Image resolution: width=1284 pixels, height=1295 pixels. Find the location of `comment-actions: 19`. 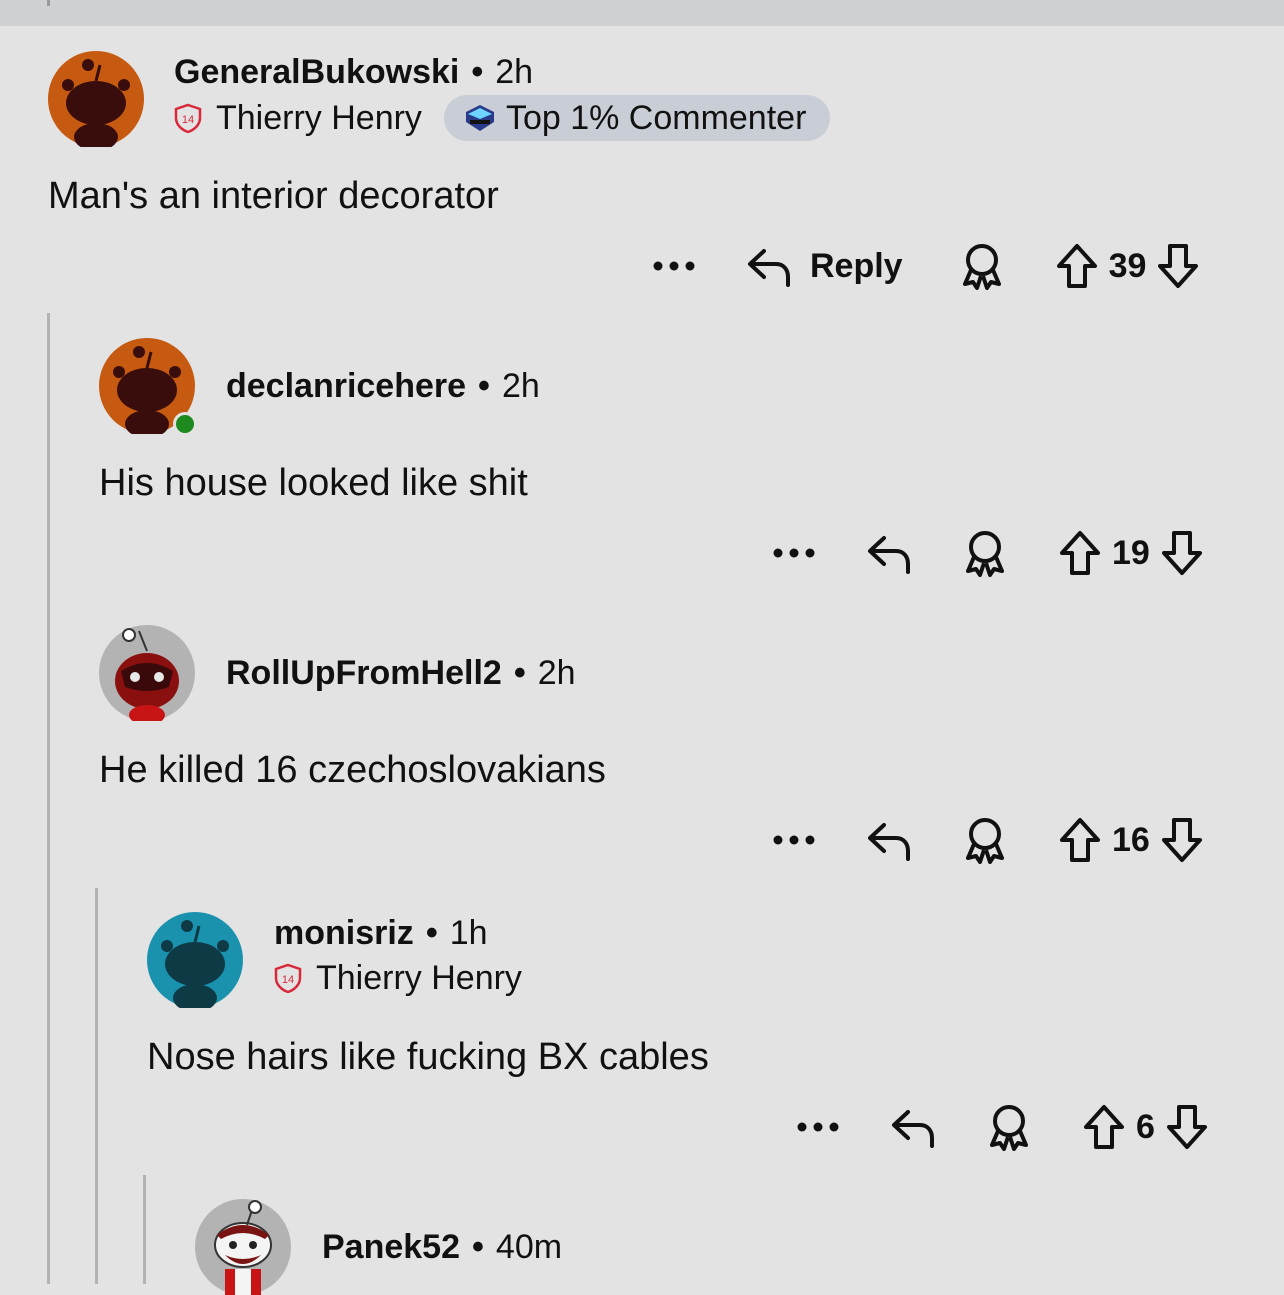

comment-actions: 19 is located at coordinates (988, 553).